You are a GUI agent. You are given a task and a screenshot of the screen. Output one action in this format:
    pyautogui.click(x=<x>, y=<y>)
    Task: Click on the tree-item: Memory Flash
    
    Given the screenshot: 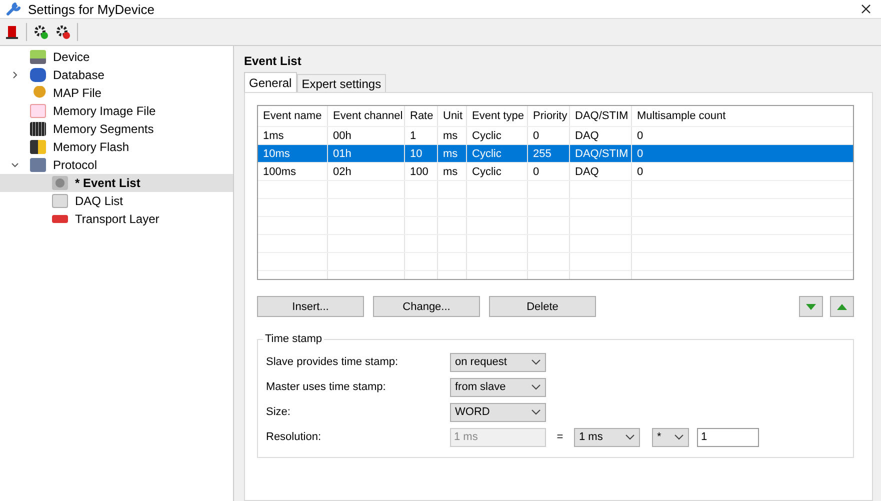 What is the action you would take?
    pyautogui.click(x=116, y=147)
    